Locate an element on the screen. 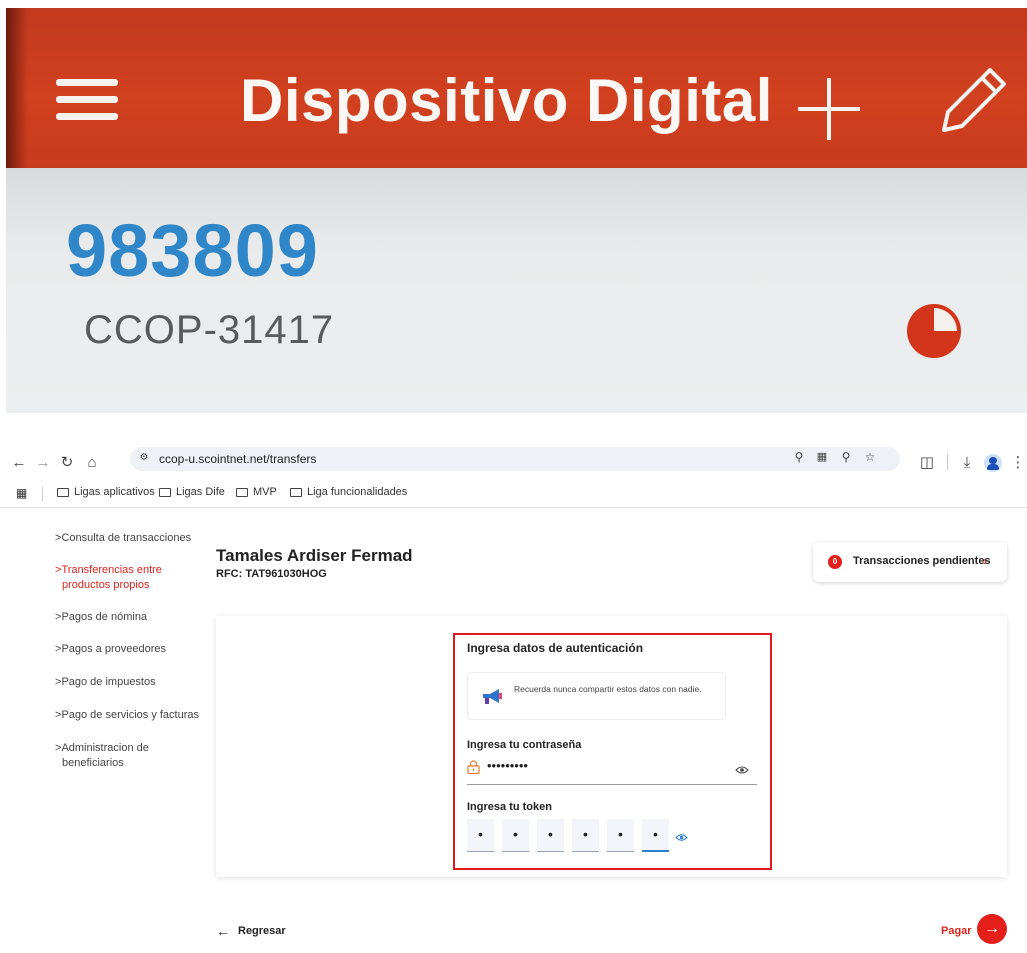  hamburger-menu-icon is located at coordinates (87, 100).